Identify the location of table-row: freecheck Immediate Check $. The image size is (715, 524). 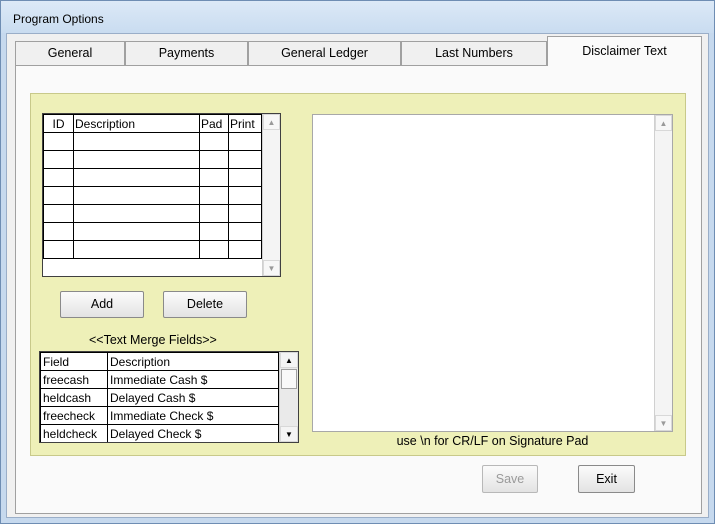
(159, 415).